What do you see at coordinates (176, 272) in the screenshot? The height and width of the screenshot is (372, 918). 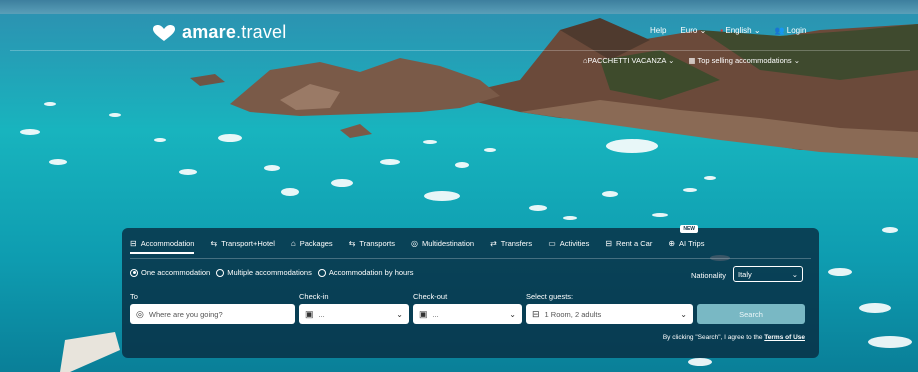 I see `radio-label: One accommodation` at bounding box center [176, 272].